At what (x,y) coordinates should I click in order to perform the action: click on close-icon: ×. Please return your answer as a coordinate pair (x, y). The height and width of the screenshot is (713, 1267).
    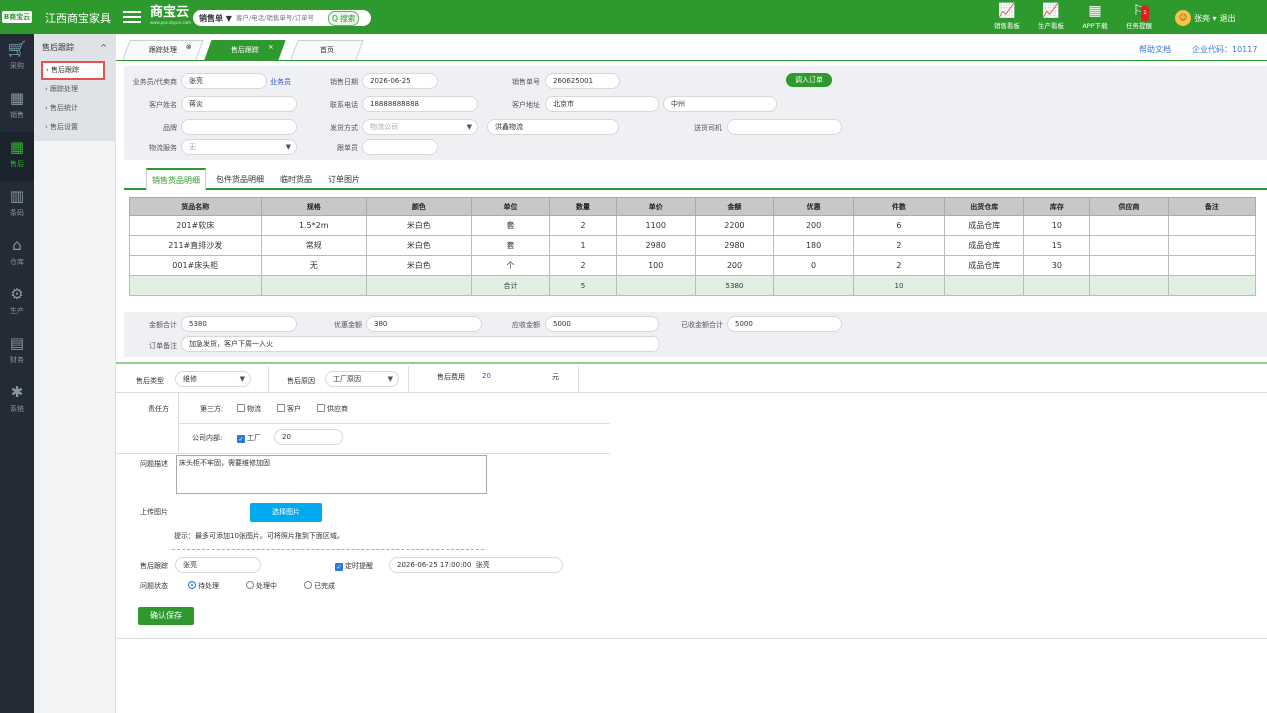
    Looking at the image, I should click on (271, 47).